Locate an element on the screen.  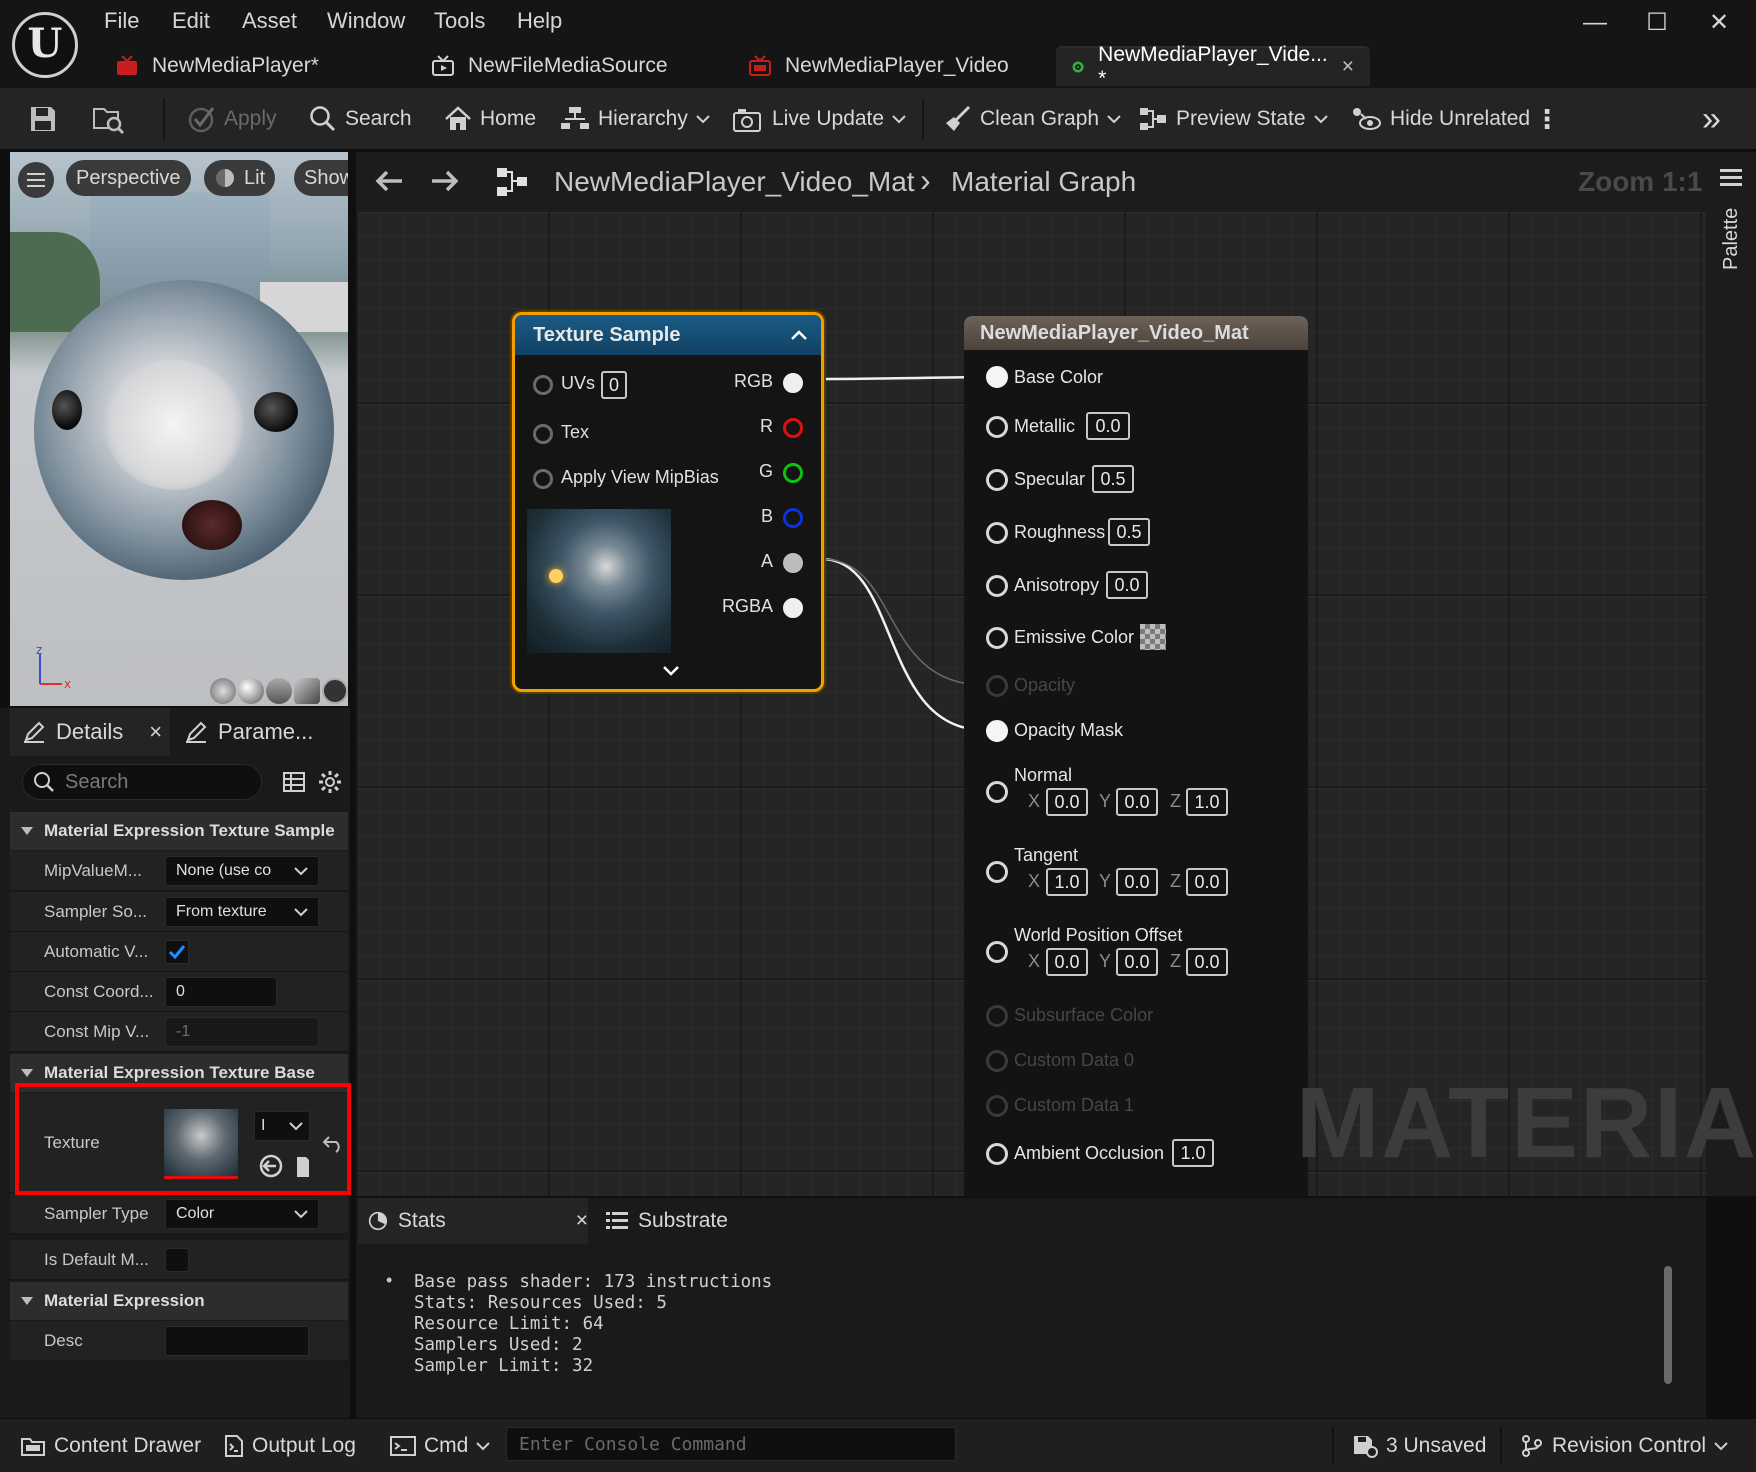
tab-details: Details × is located at coordinates (90, 732).